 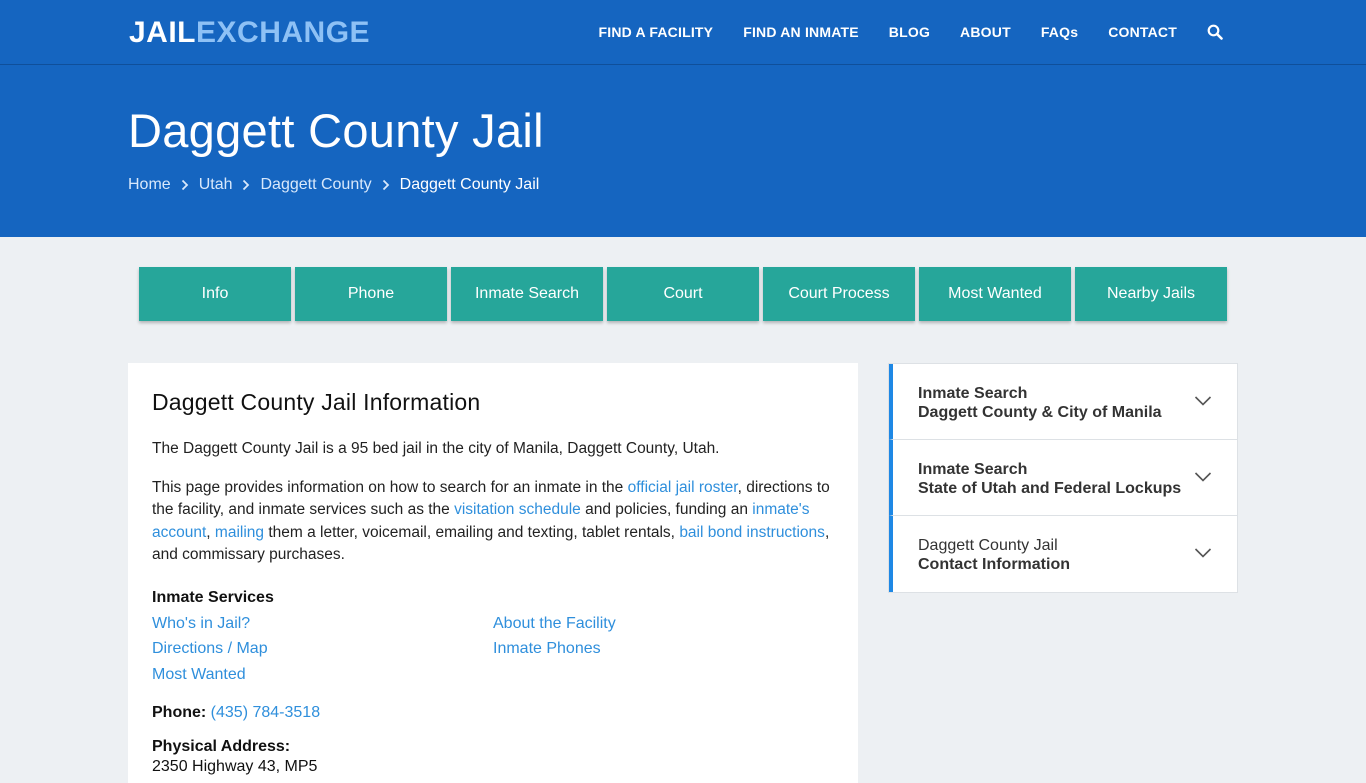 What do you see at coordinates (527, 294) in the screenshot?
I see `tab-inmate-search: Inmate Search` at bounding box center [527, 294].